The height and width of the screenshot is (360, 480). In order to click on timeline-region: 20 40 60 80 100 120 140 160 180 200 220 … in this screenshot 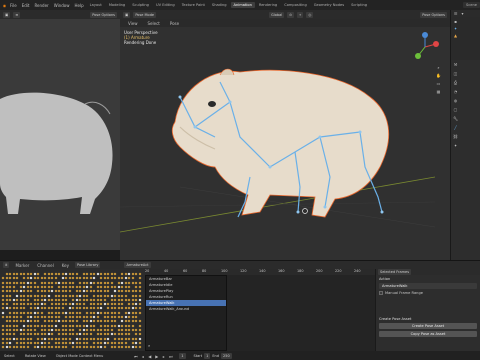, I will do `click(260, 310)`.